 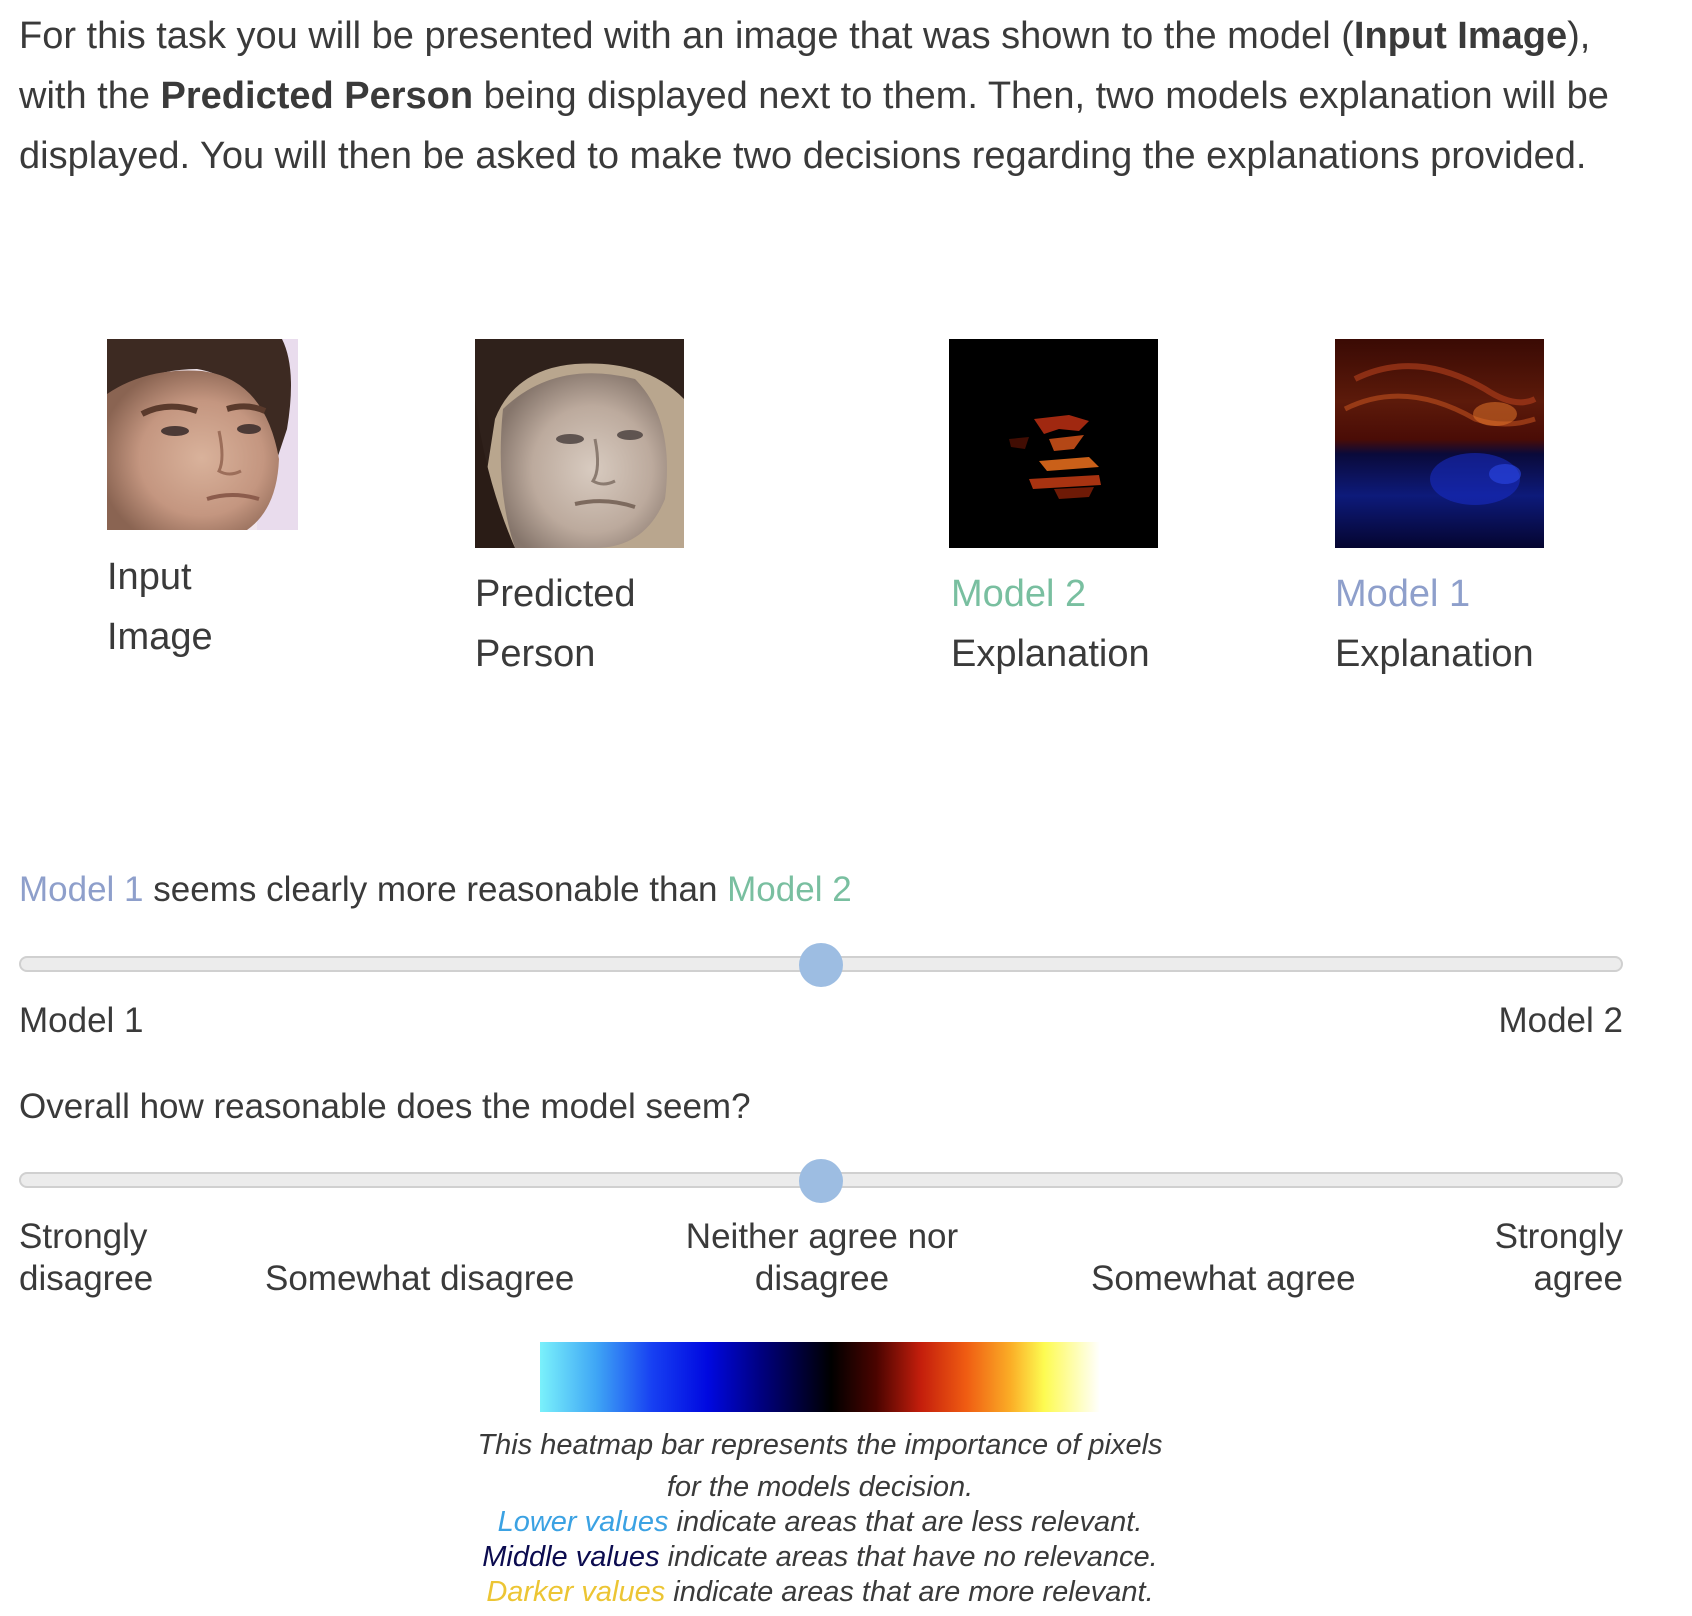 I want to click on reasonableness-slider-track, so click(x=821, y=1181).